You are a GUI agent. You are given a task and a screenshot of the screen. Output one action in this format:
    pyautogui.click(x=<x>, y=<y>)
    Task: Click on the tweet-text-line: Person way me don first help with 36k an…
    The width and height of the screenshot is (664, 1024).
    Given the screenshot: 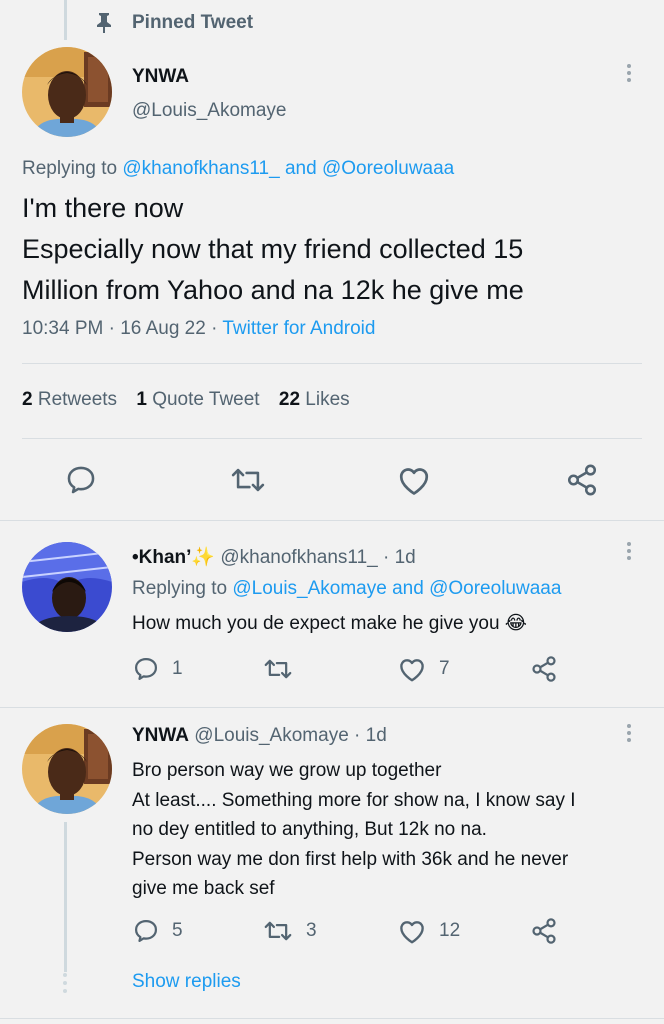 What is the action you would take?
    pyautogui.click(x=350, y=859)
    